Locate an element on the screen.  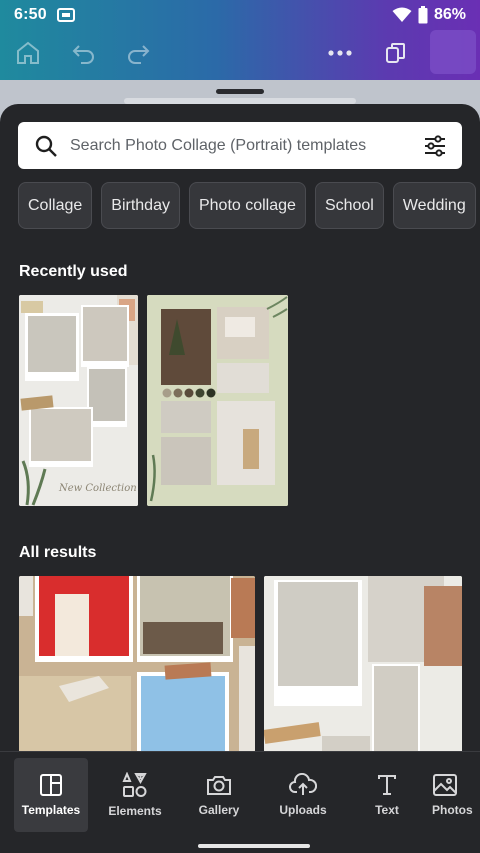
tab-label: Gallery is located at coordinates (219, 810).